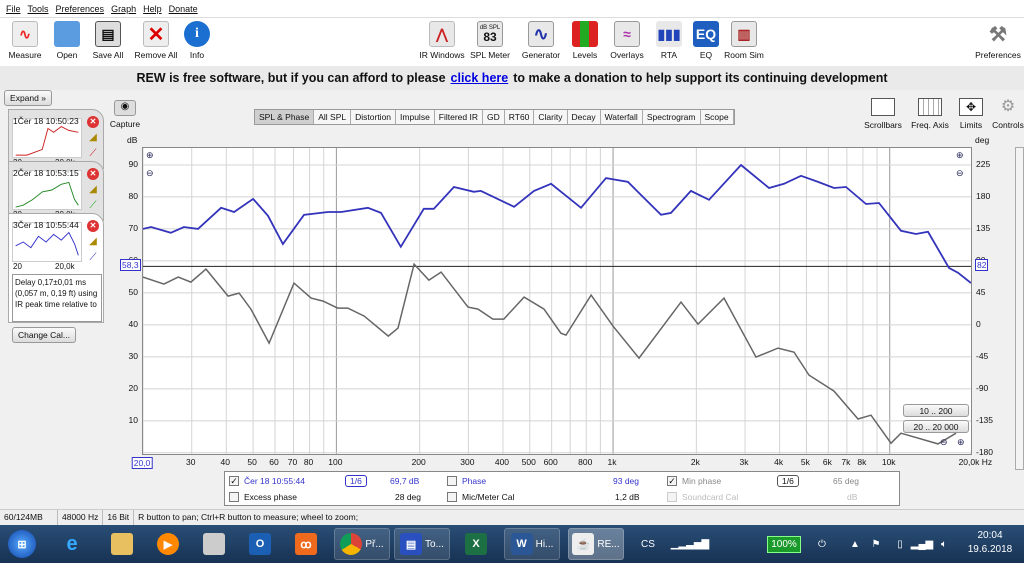  What do you see at coordinates (944, 544) in the screenshot?
I see `volume-icon: 🔈︎` at bounding box center [944, 544].